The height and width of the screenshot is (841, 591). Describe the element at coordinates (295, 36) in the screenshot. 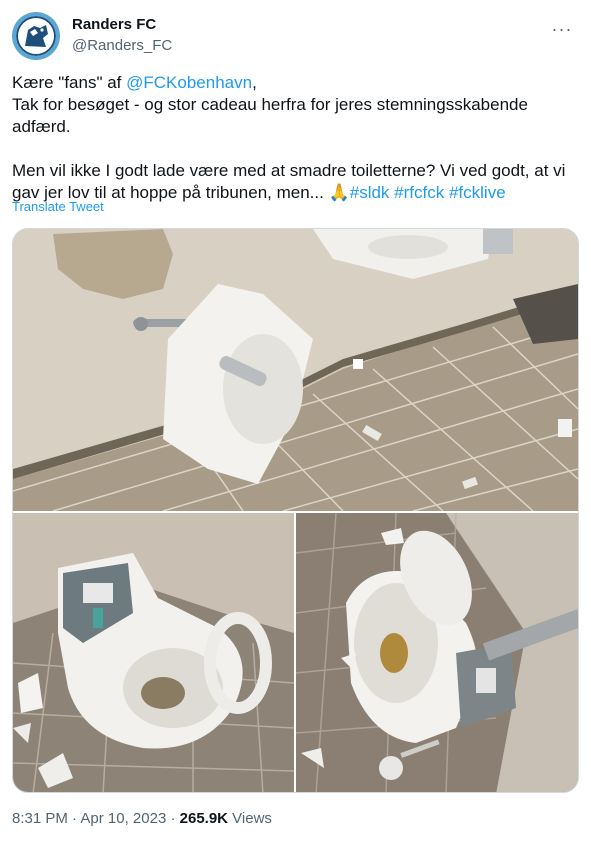

I see `tweet-header: Randers FC @Randers_FC ···` at that location.